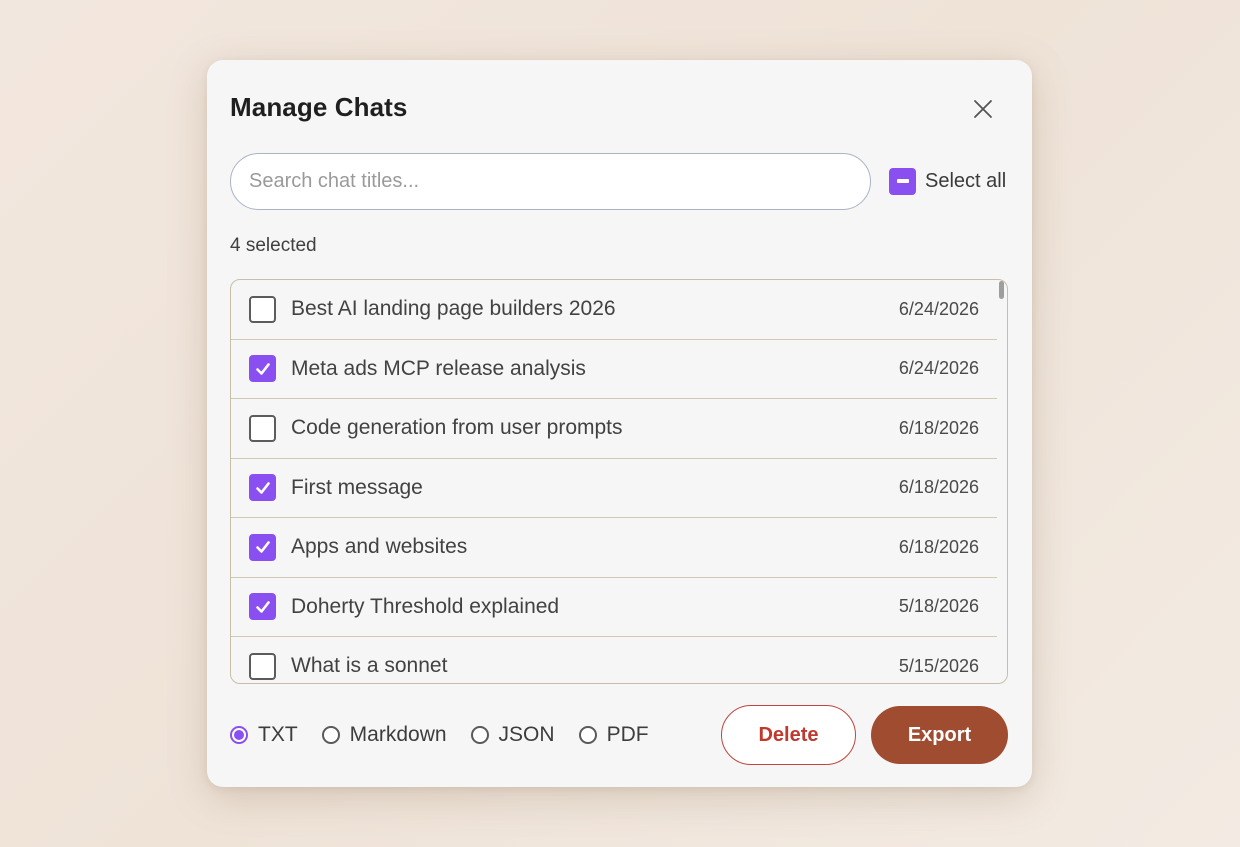 The image size is (1240, 847). I want to click on close-button, so click(983, 109).